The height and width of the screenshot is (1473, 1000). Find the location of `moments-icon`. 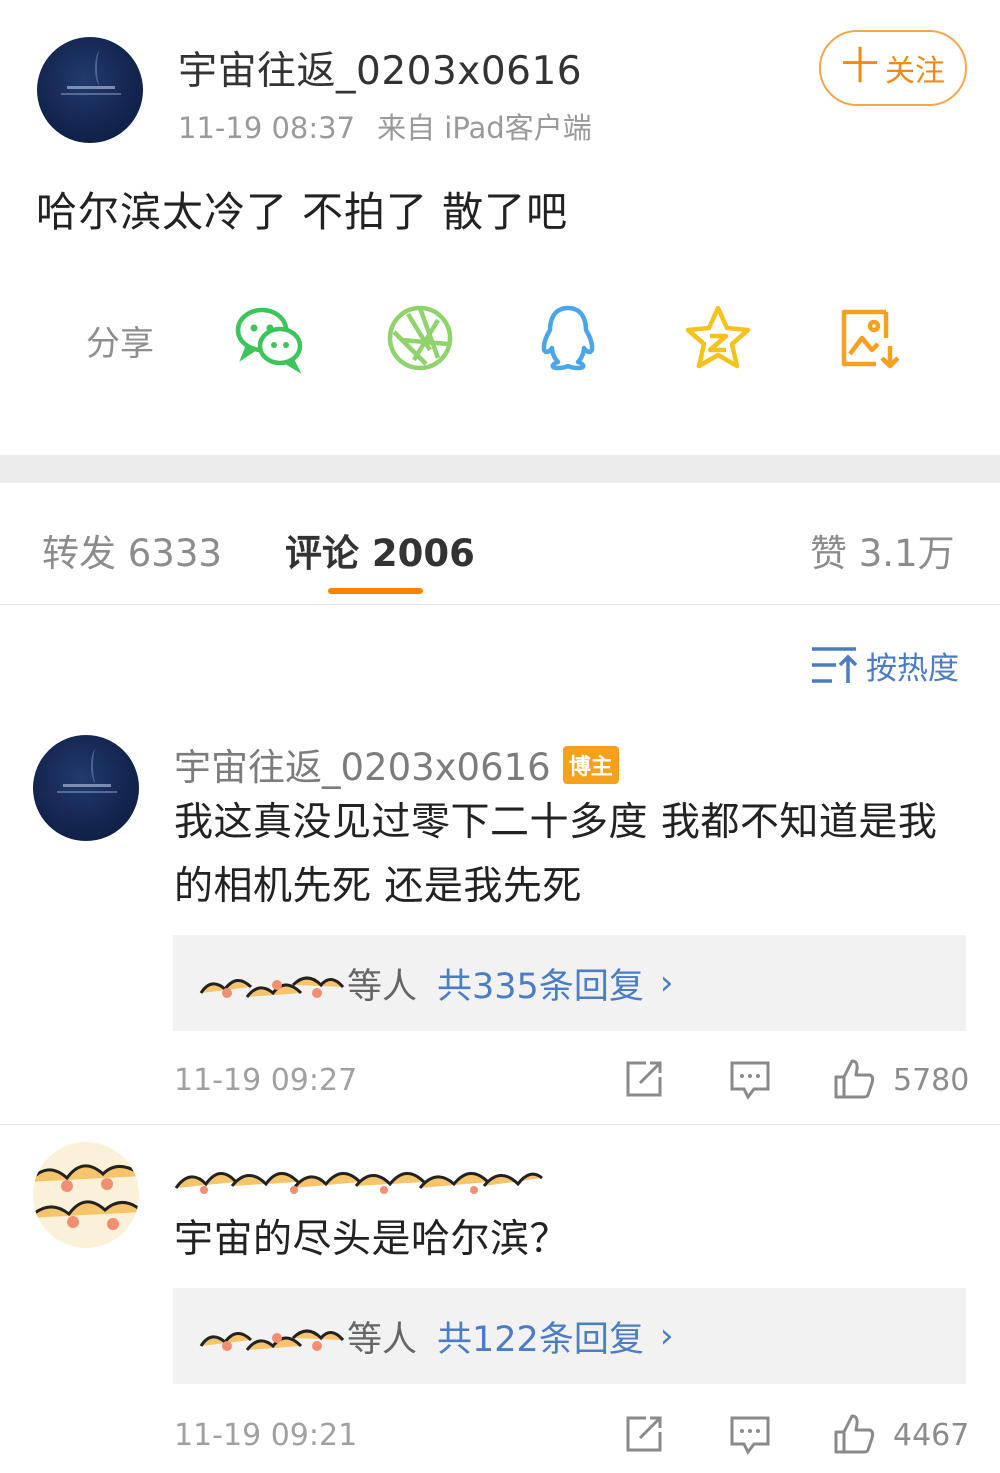

moments-icon is located at coordinates (420, 338).